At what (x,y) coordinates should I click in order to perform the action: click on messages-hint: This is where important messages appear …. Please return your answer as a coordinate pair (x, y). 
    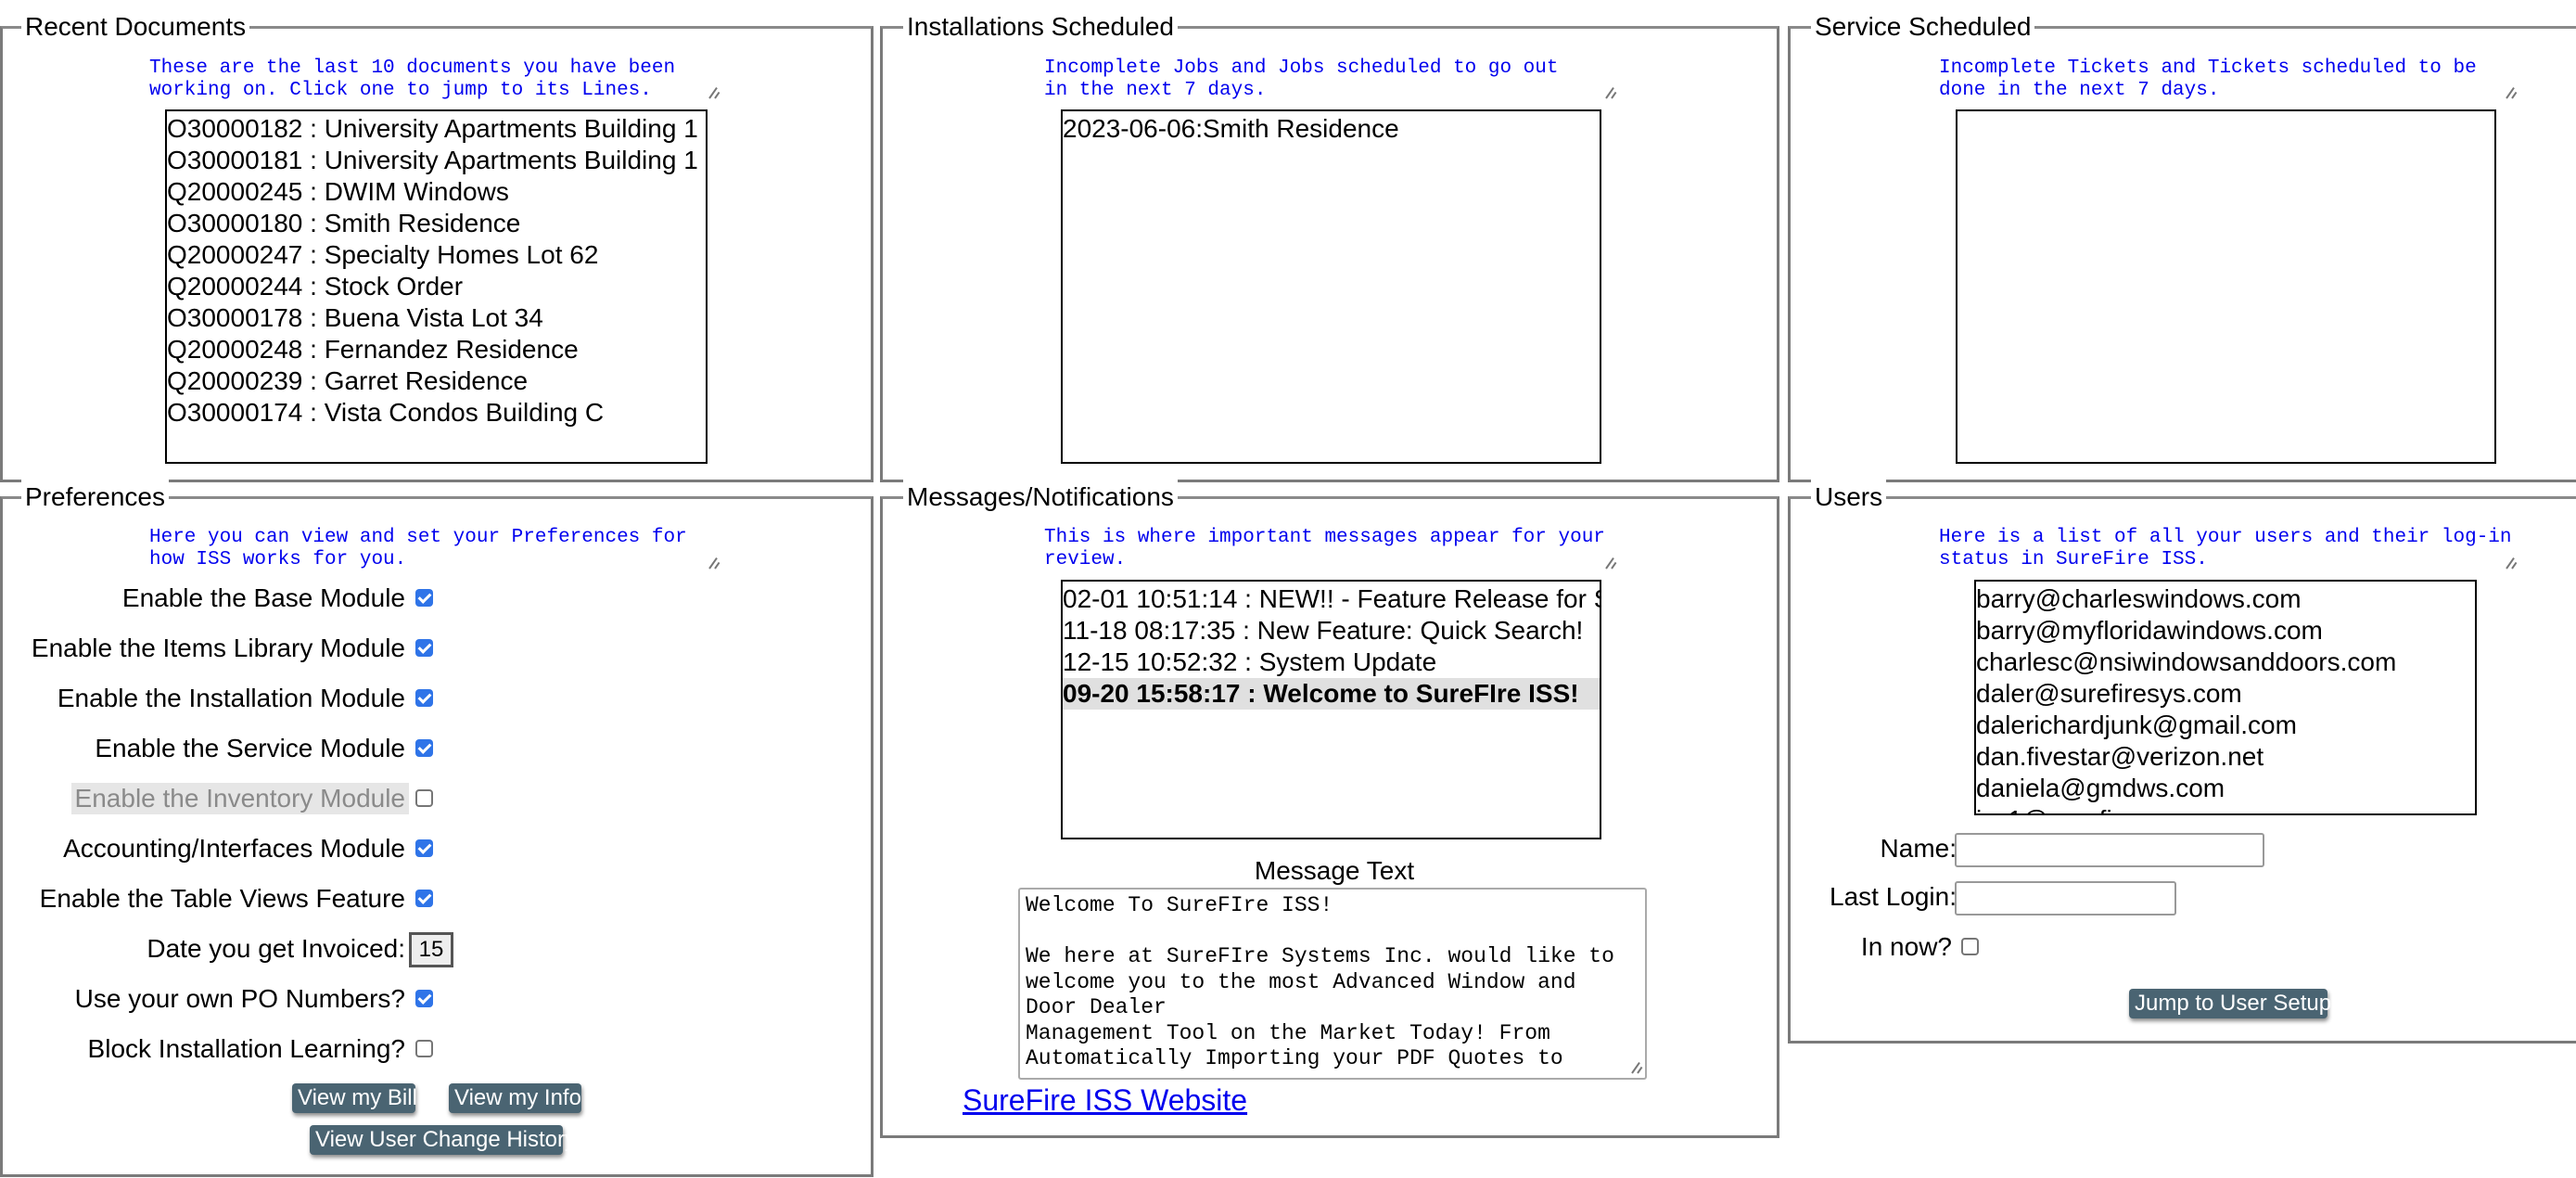
    Looking at the image, I should click on (1330, 549).